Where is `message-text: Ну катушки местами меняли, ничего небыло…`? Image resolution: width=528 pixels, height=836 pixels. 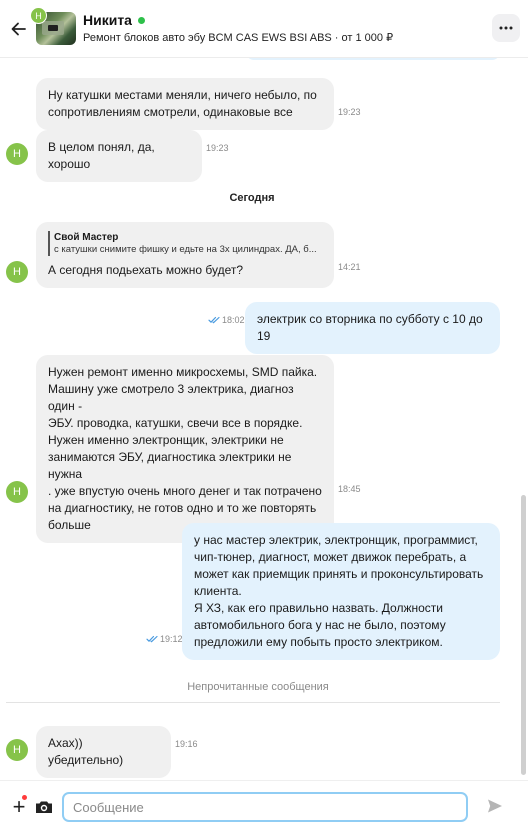
message-text: Ну катушки местами меняли, ничего небыло… is located at coordinates (182, 95).